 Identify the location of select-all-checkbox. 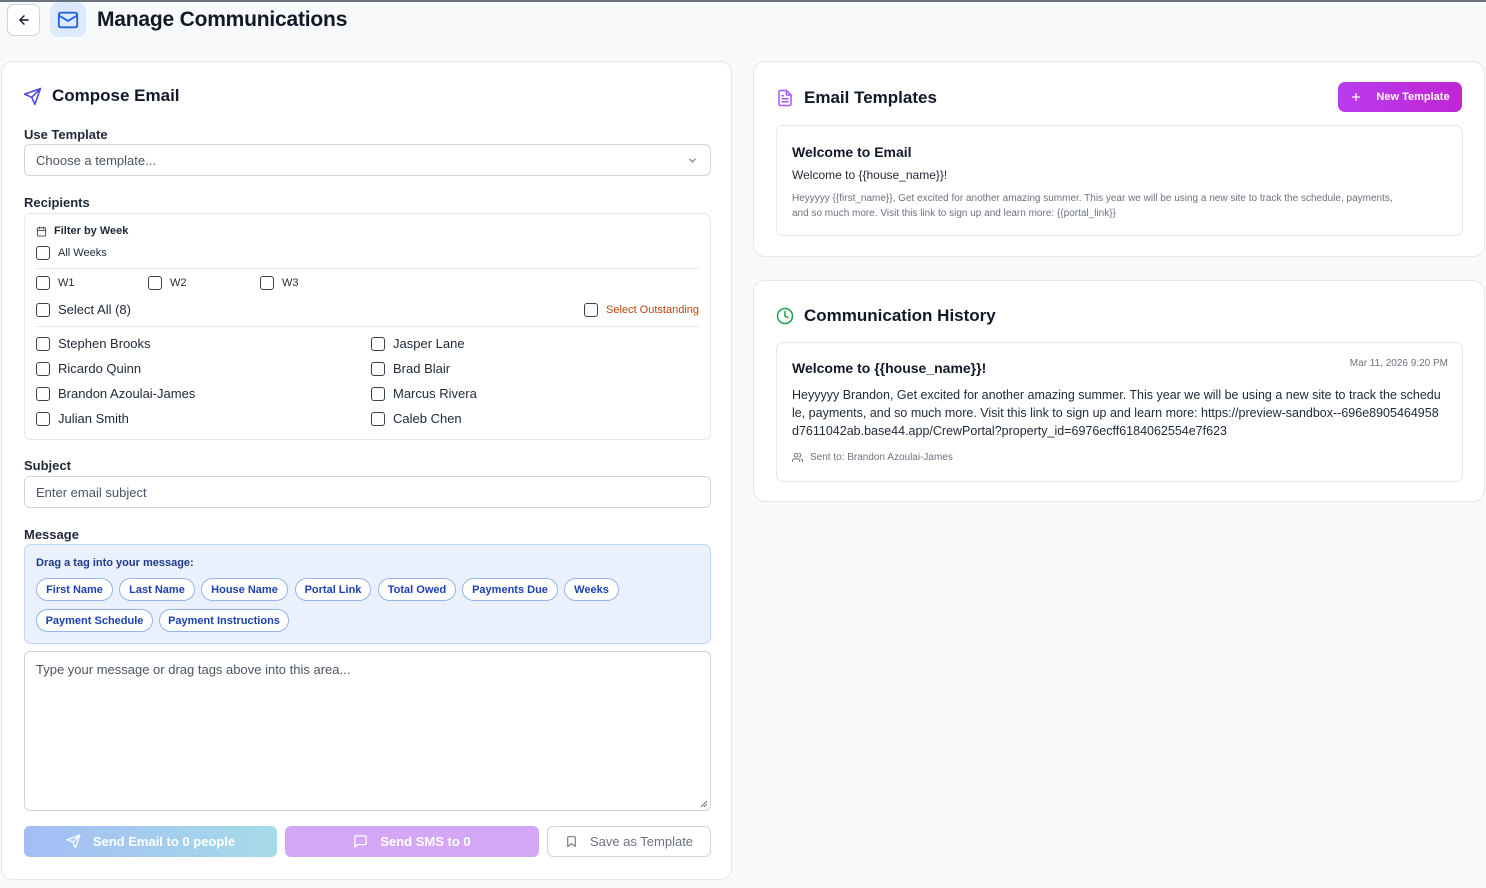
(43, 309).